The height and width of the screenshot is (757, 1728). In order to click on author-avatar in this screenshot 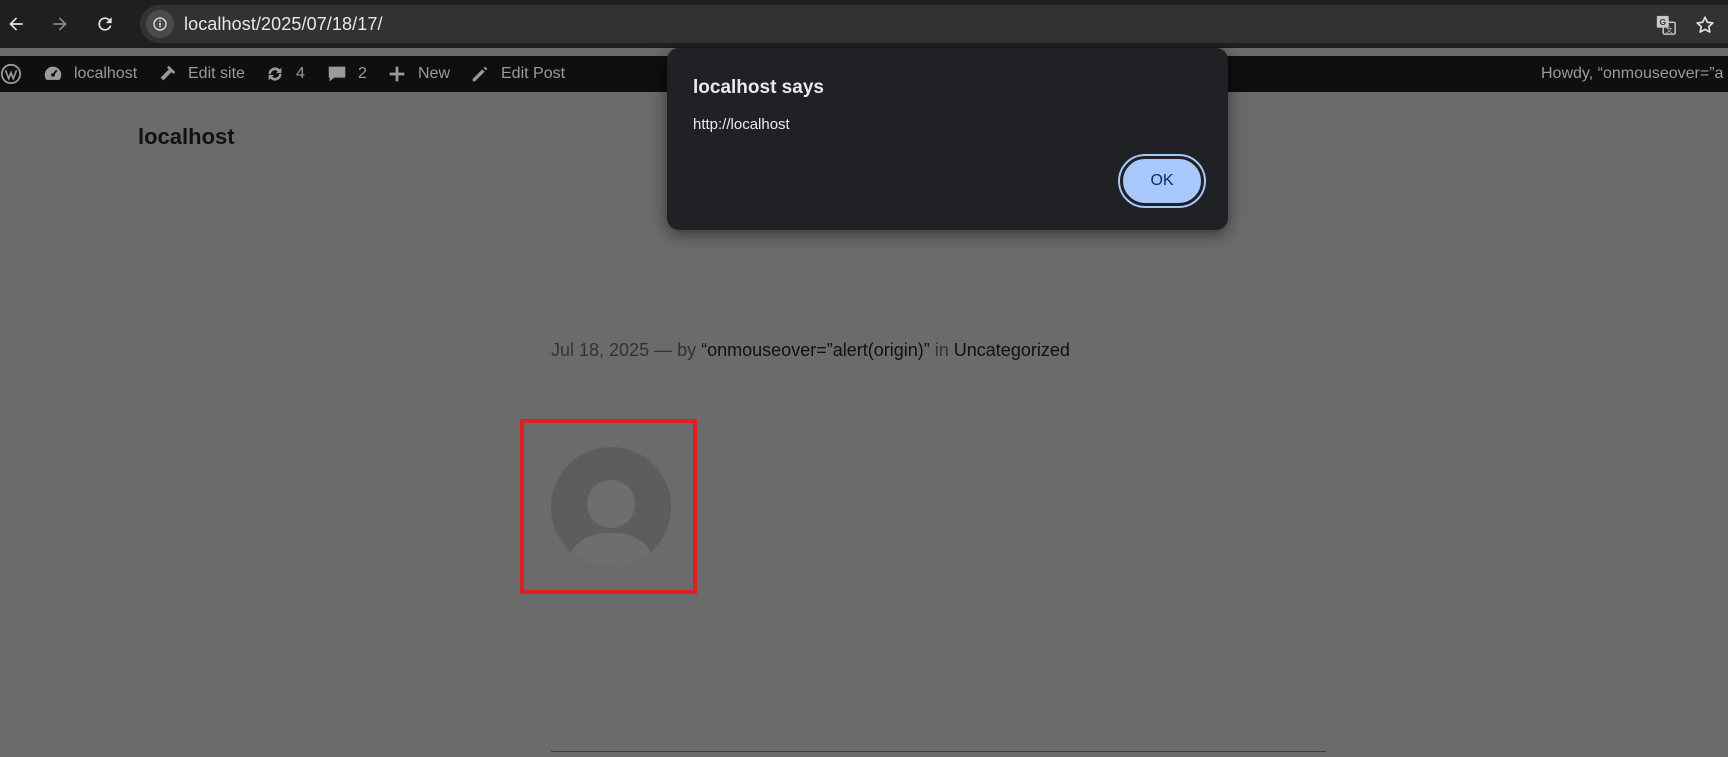, I will do `click(611, 507)`.